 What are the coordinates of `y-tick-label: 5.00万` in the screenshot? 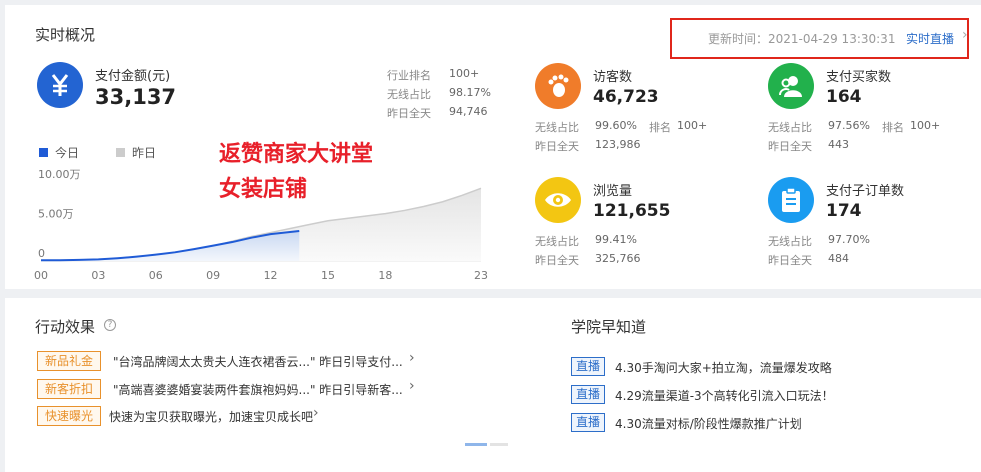 It's located at (56, 214).